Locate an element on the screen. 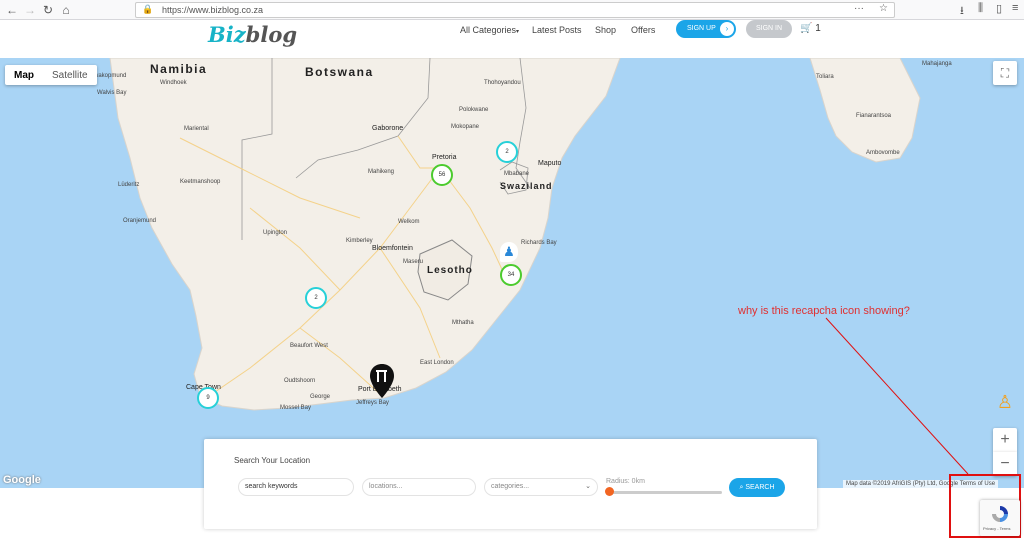 This screenshot has height=540, width=1024. recaptcha-badge: Privacy - Terms is located at coordinates (1000, 518).